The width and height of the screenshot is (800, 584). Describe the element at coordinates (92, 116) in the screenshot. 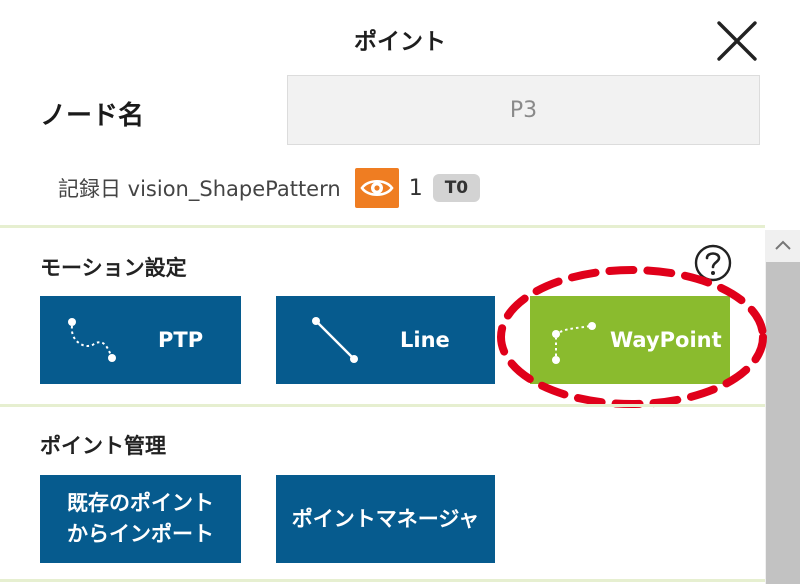

I see `node-name-label: ノード名` at that location.